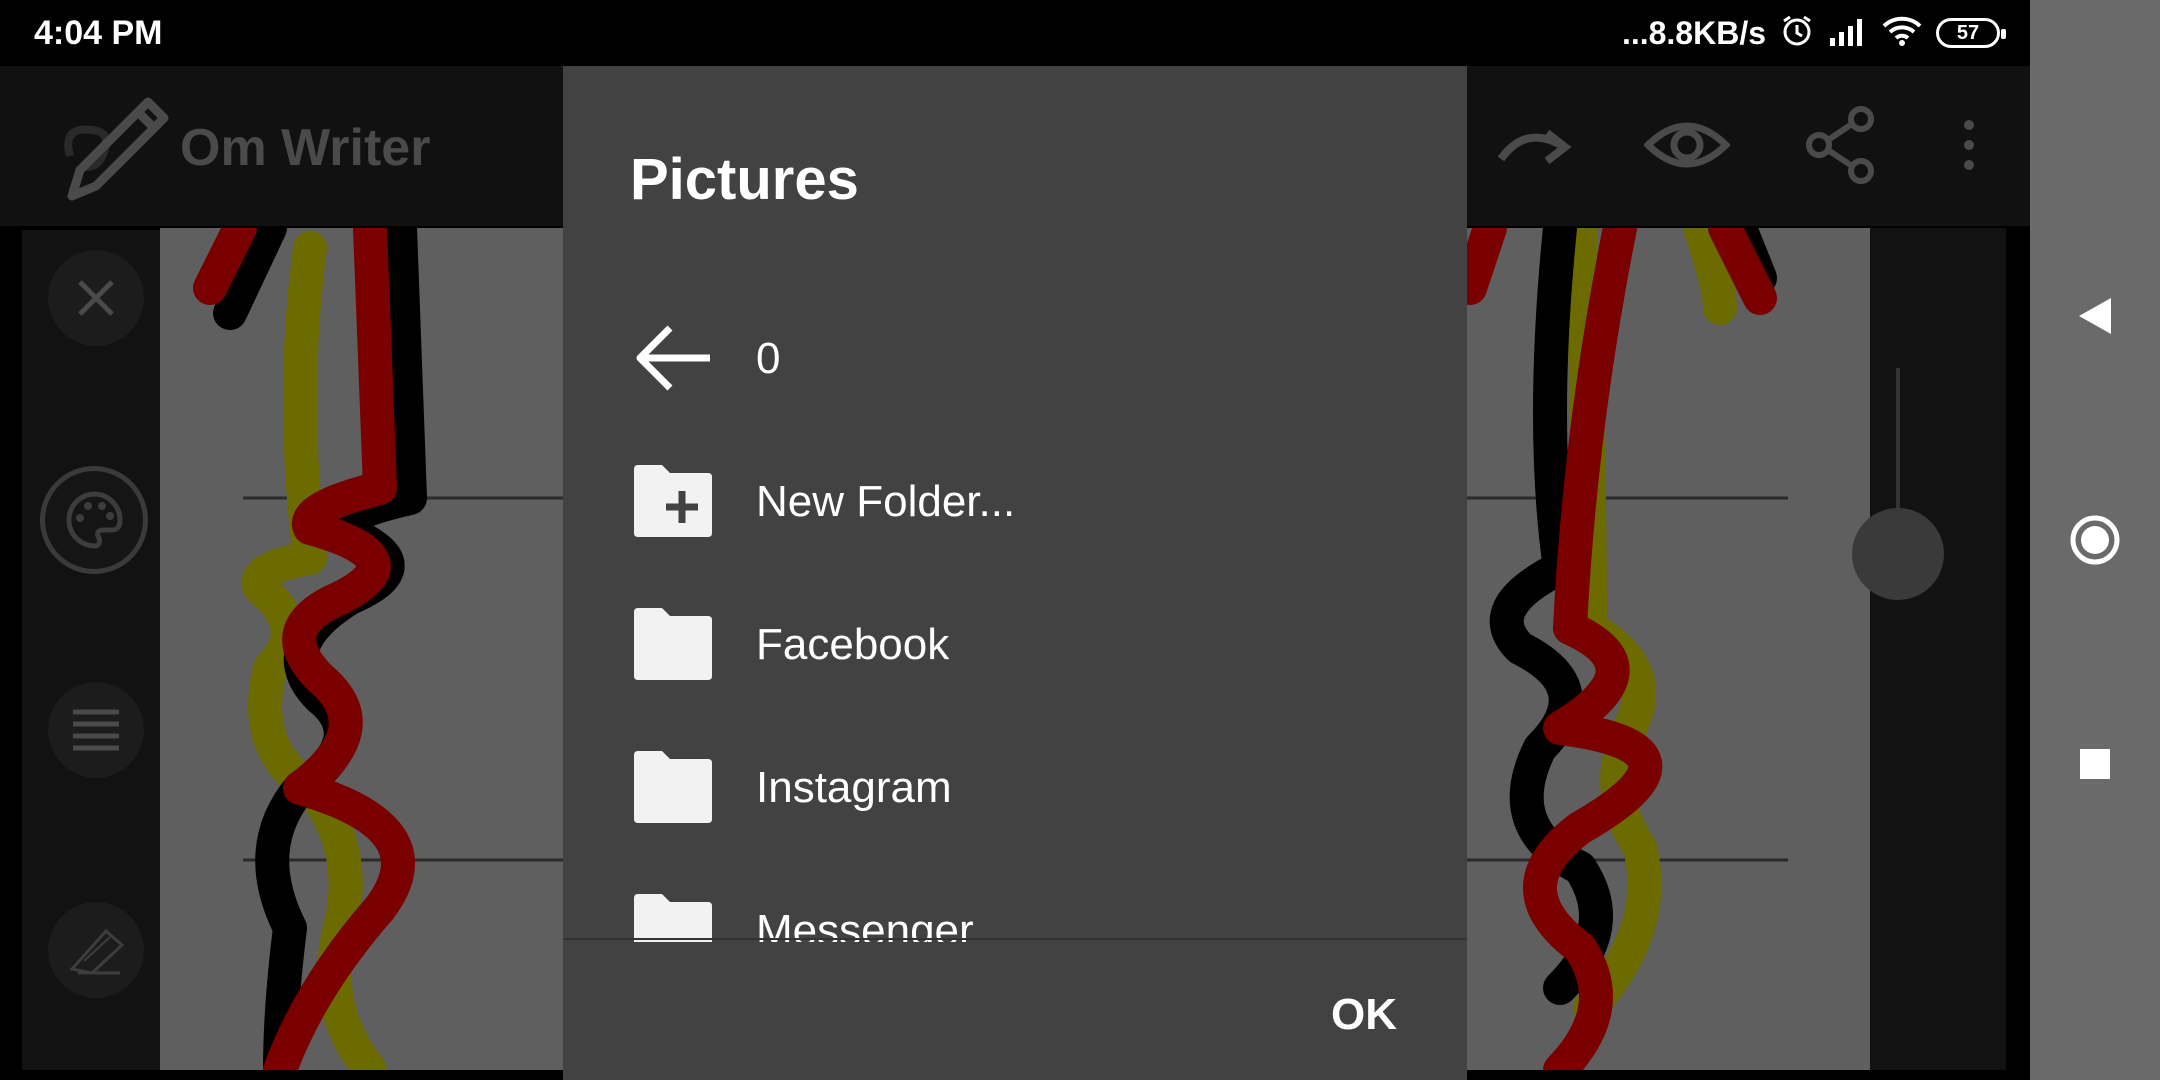  Describe the element at coordinates (865, 924) in the screenshot. I see `list-item-label: Messenger` at that location.